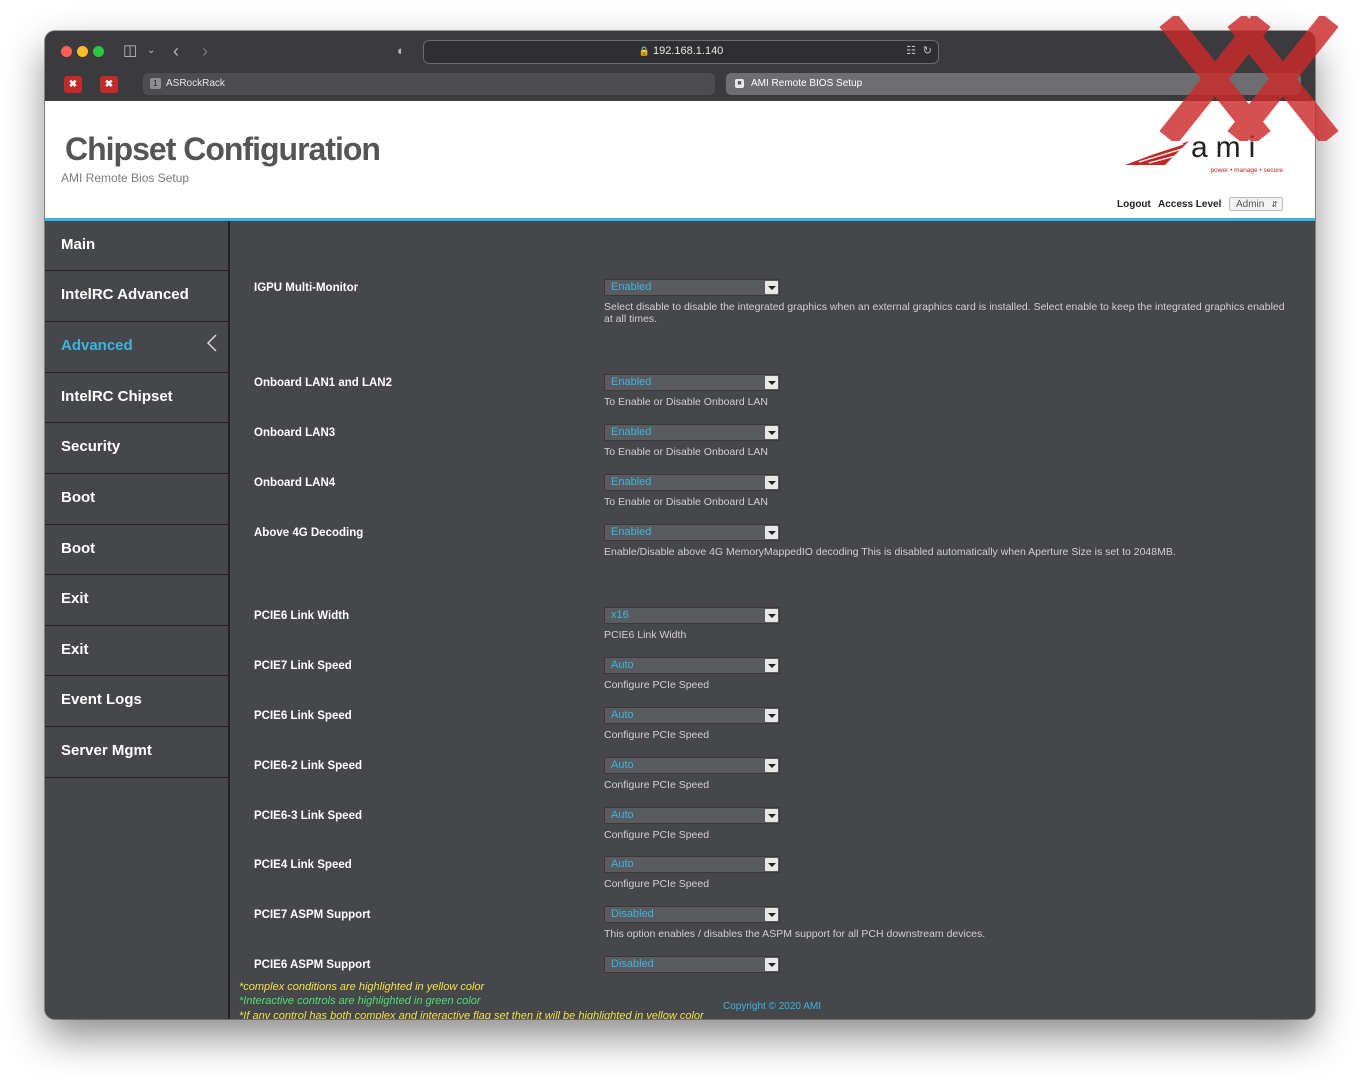 This screenshot has height=1079, width=1360. What do you see at coordinates (109, 84) in the screenshot?
I see `pinned-tab-2: ✖` at bounding box center [109, 84].